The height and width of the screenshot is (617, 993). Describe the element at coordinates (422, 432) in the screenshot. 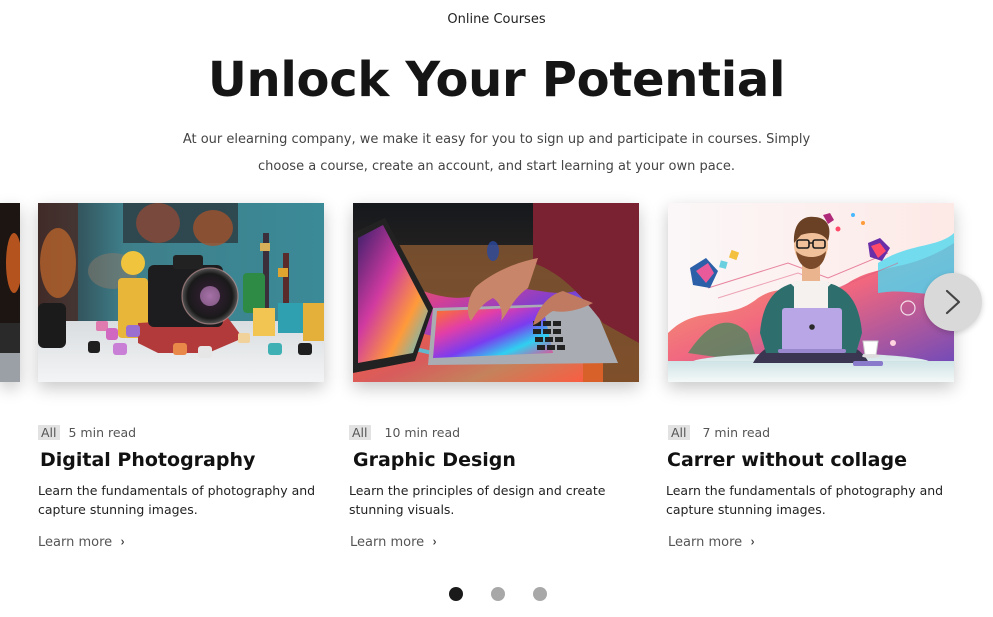

I see `read-time: 10 min read` at that location.